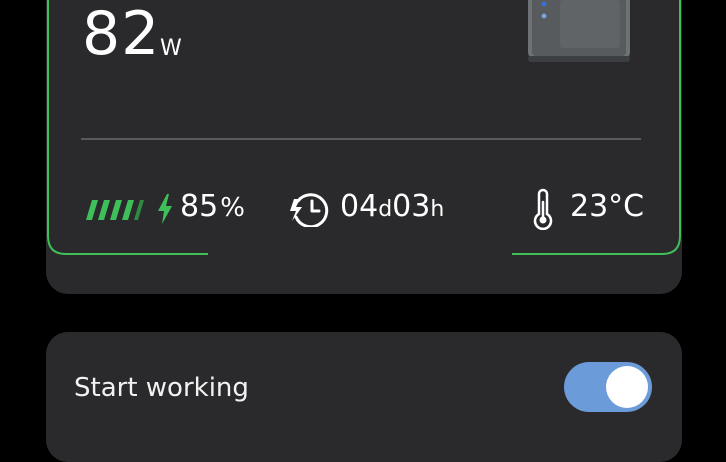 The width and height of the screenshot is (726, 462). I want to click on device-image, so click(579, 31).